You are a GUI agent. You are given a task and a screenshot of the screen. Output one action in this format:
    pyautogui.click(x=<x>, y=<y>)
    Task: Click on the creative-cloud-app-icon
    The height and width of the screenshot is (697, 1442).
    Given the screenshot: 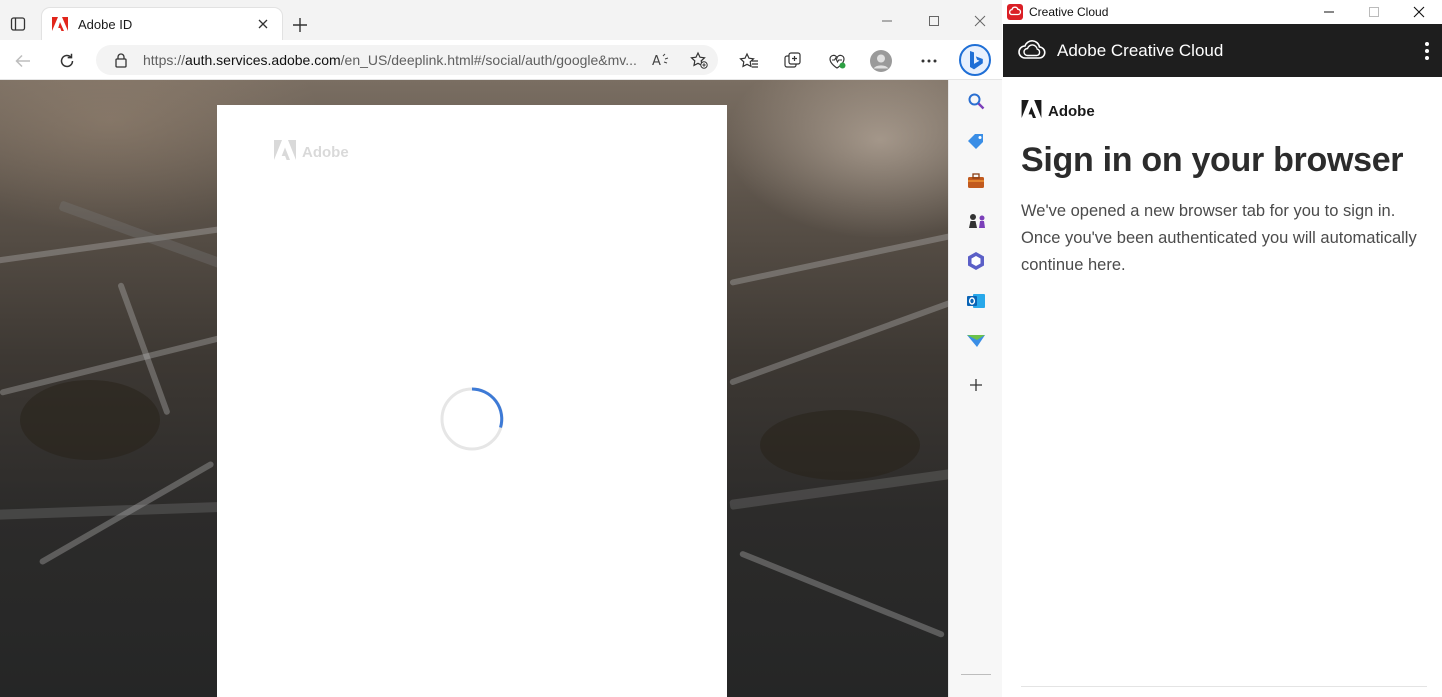 What is the action you would take?
    pyautogui.click(x=1015, y=12)
    